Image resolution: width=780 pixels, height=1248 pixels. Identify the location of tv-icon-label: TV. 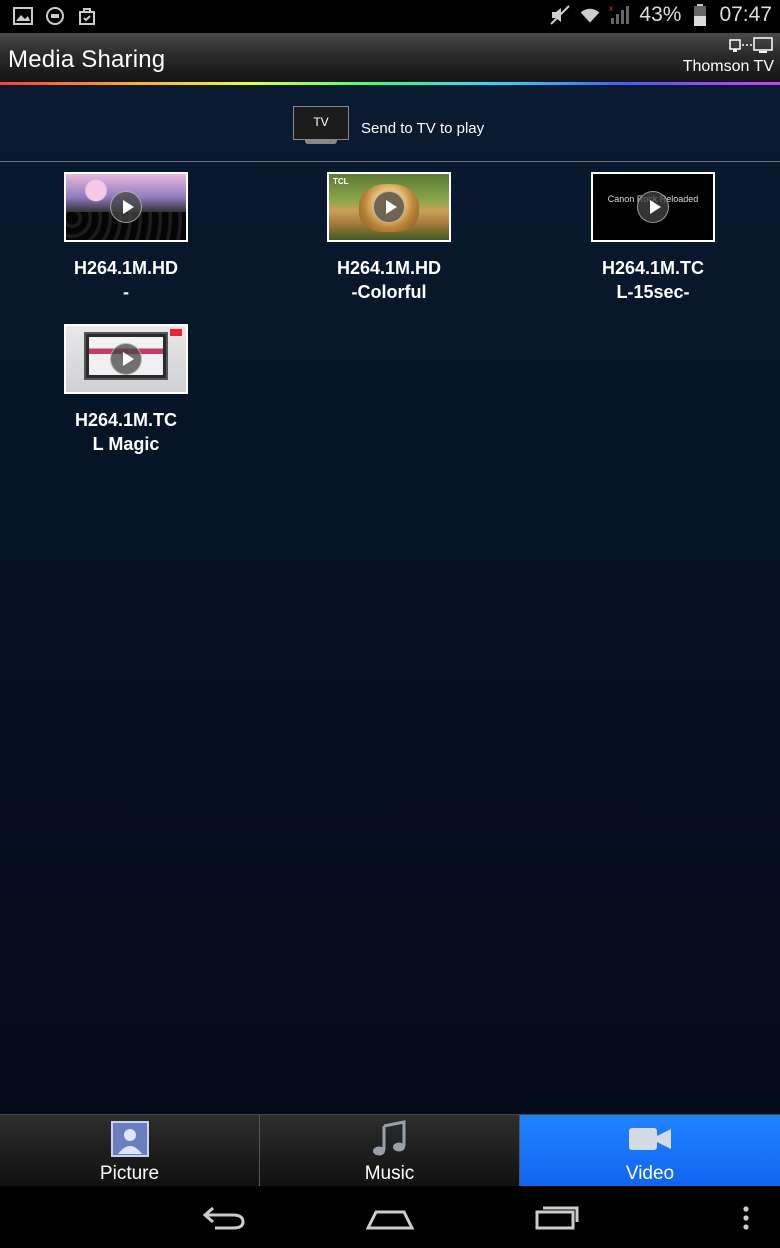
(321, 122).